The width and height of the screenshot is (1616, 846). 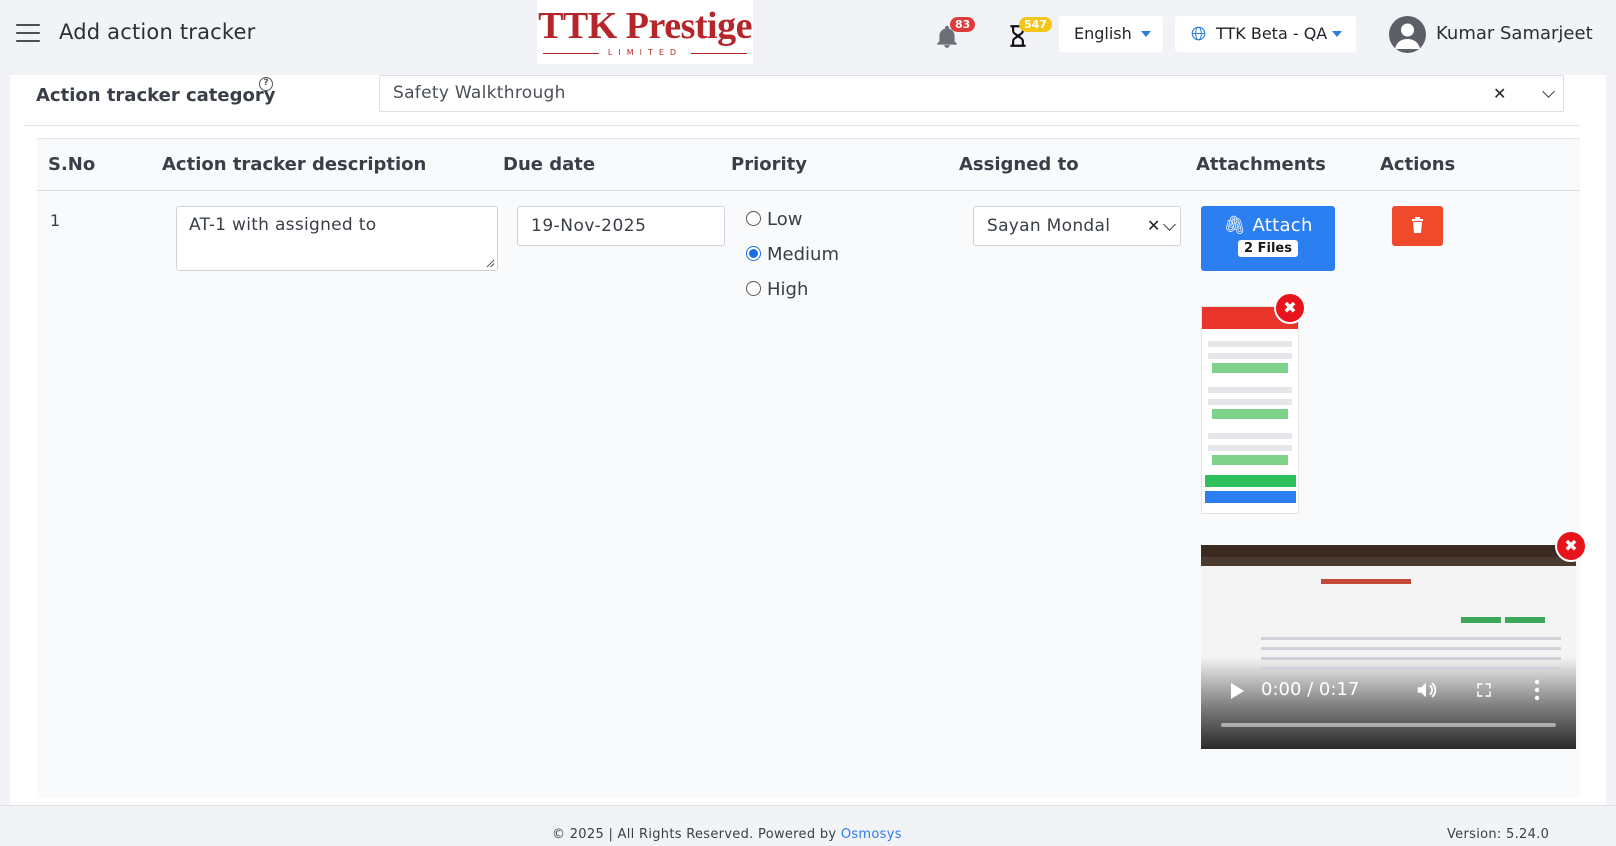 What do you see at coordinates (1282, 225) in the screenshot?
I see `attach-label: Attach` at bounding box center [1282, 225].